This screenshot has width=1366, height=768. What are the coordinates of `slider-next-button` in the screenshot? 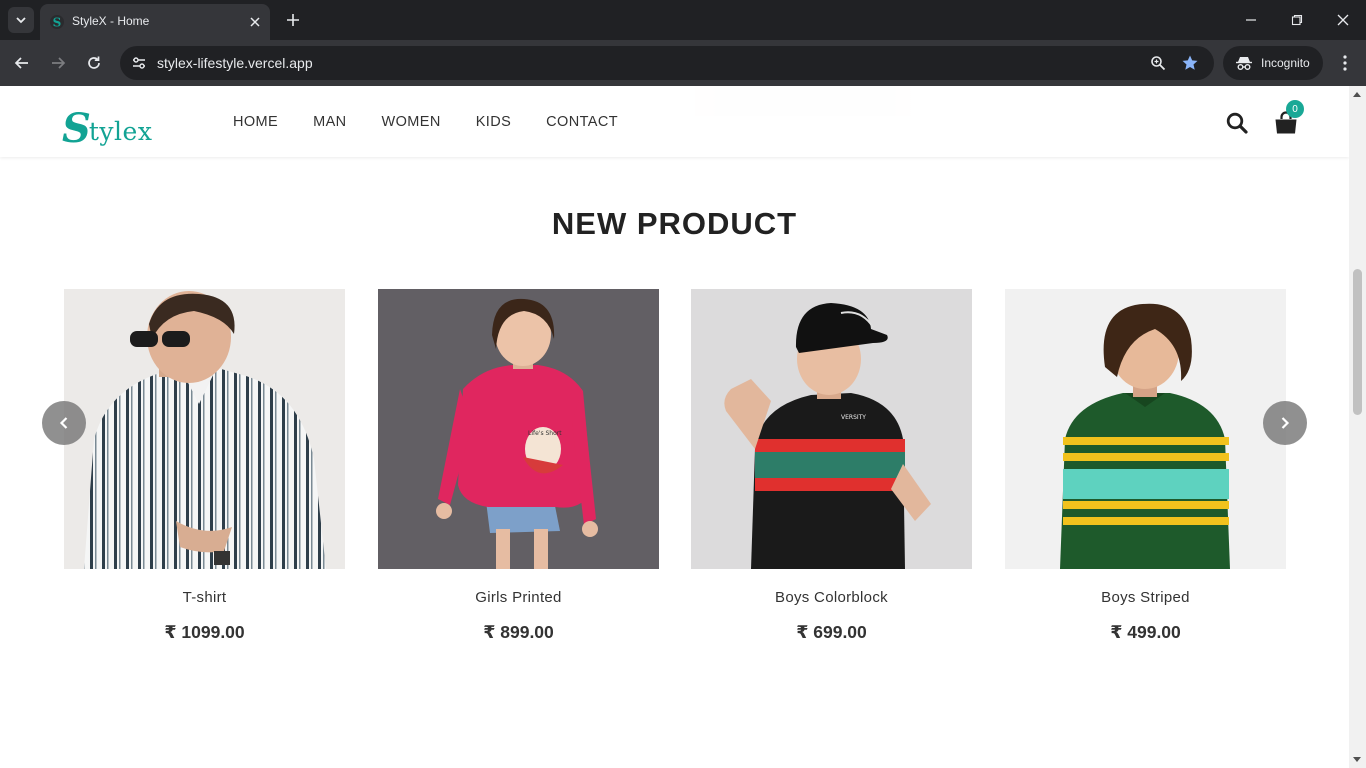 It's located at (1285, 423).